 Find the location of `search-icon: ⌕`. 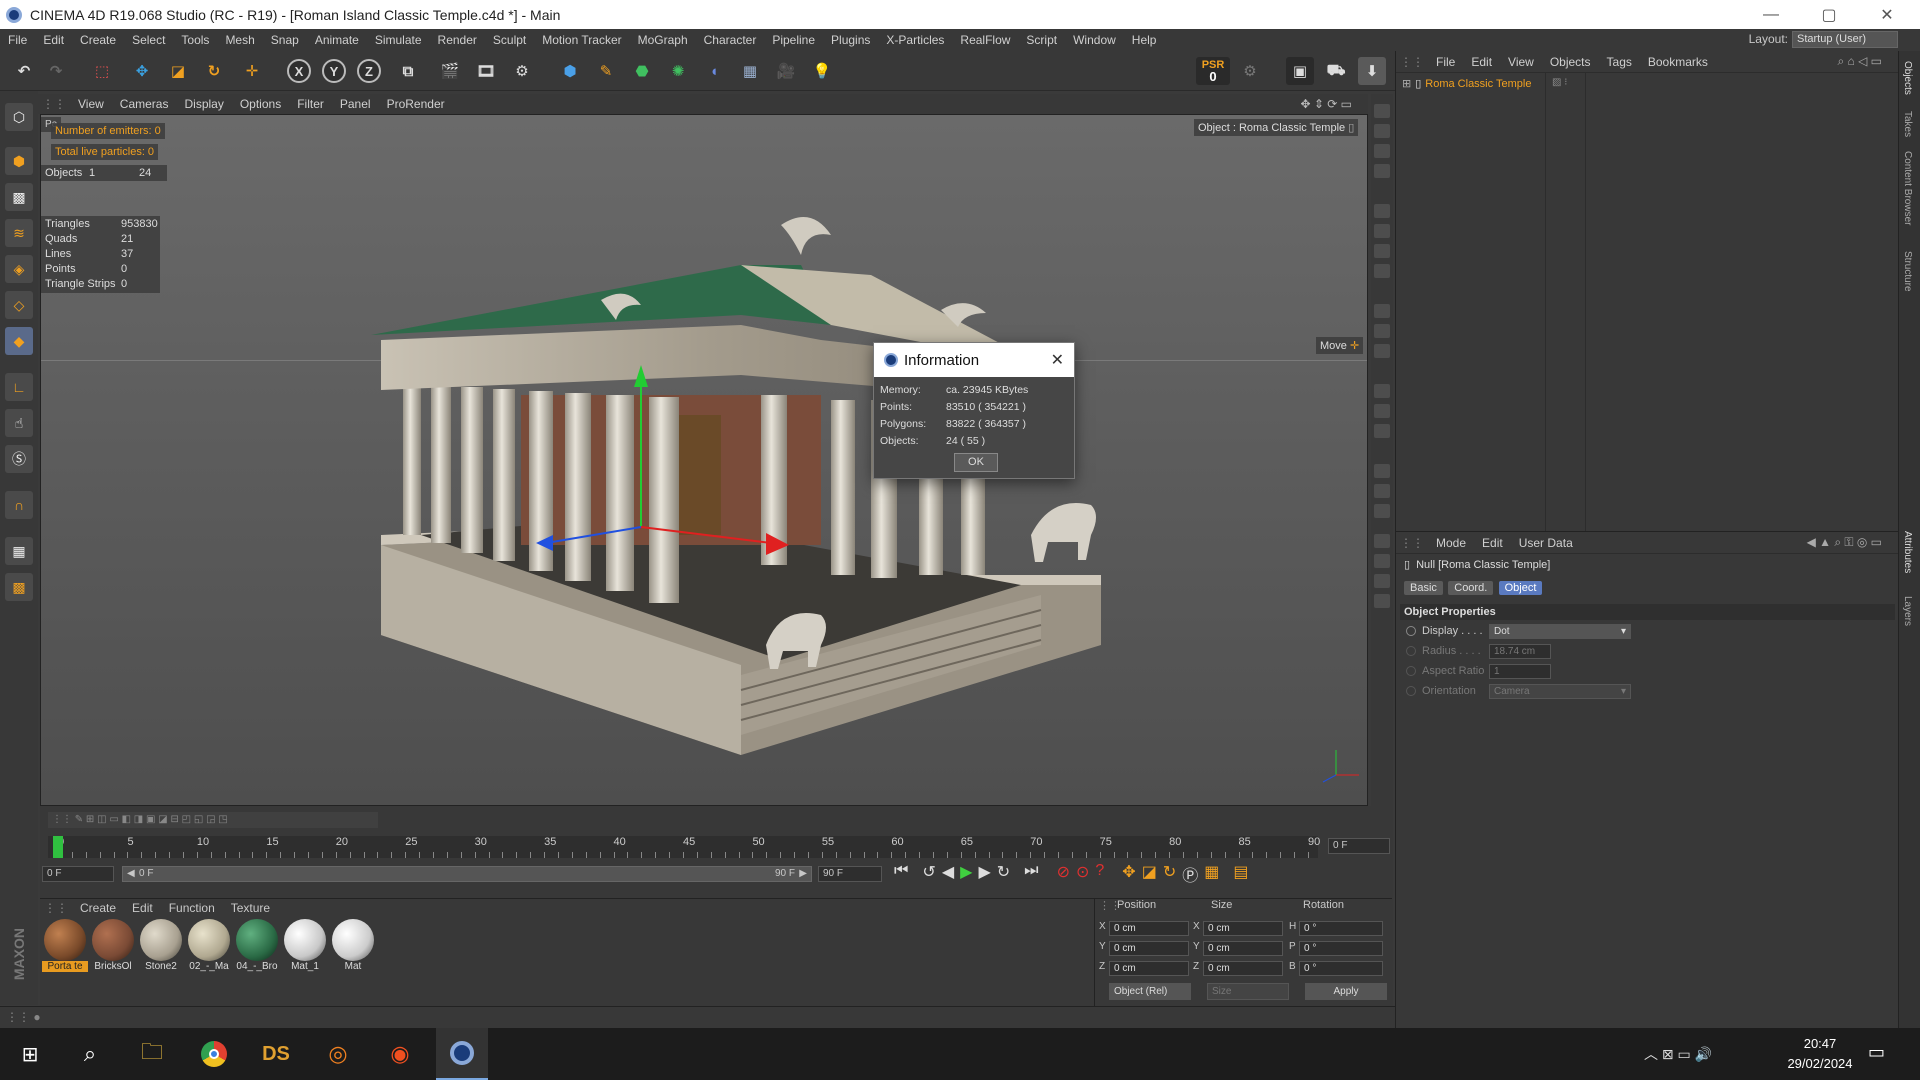

search-icon: ⌕ is located at coordinates (90, 1054).